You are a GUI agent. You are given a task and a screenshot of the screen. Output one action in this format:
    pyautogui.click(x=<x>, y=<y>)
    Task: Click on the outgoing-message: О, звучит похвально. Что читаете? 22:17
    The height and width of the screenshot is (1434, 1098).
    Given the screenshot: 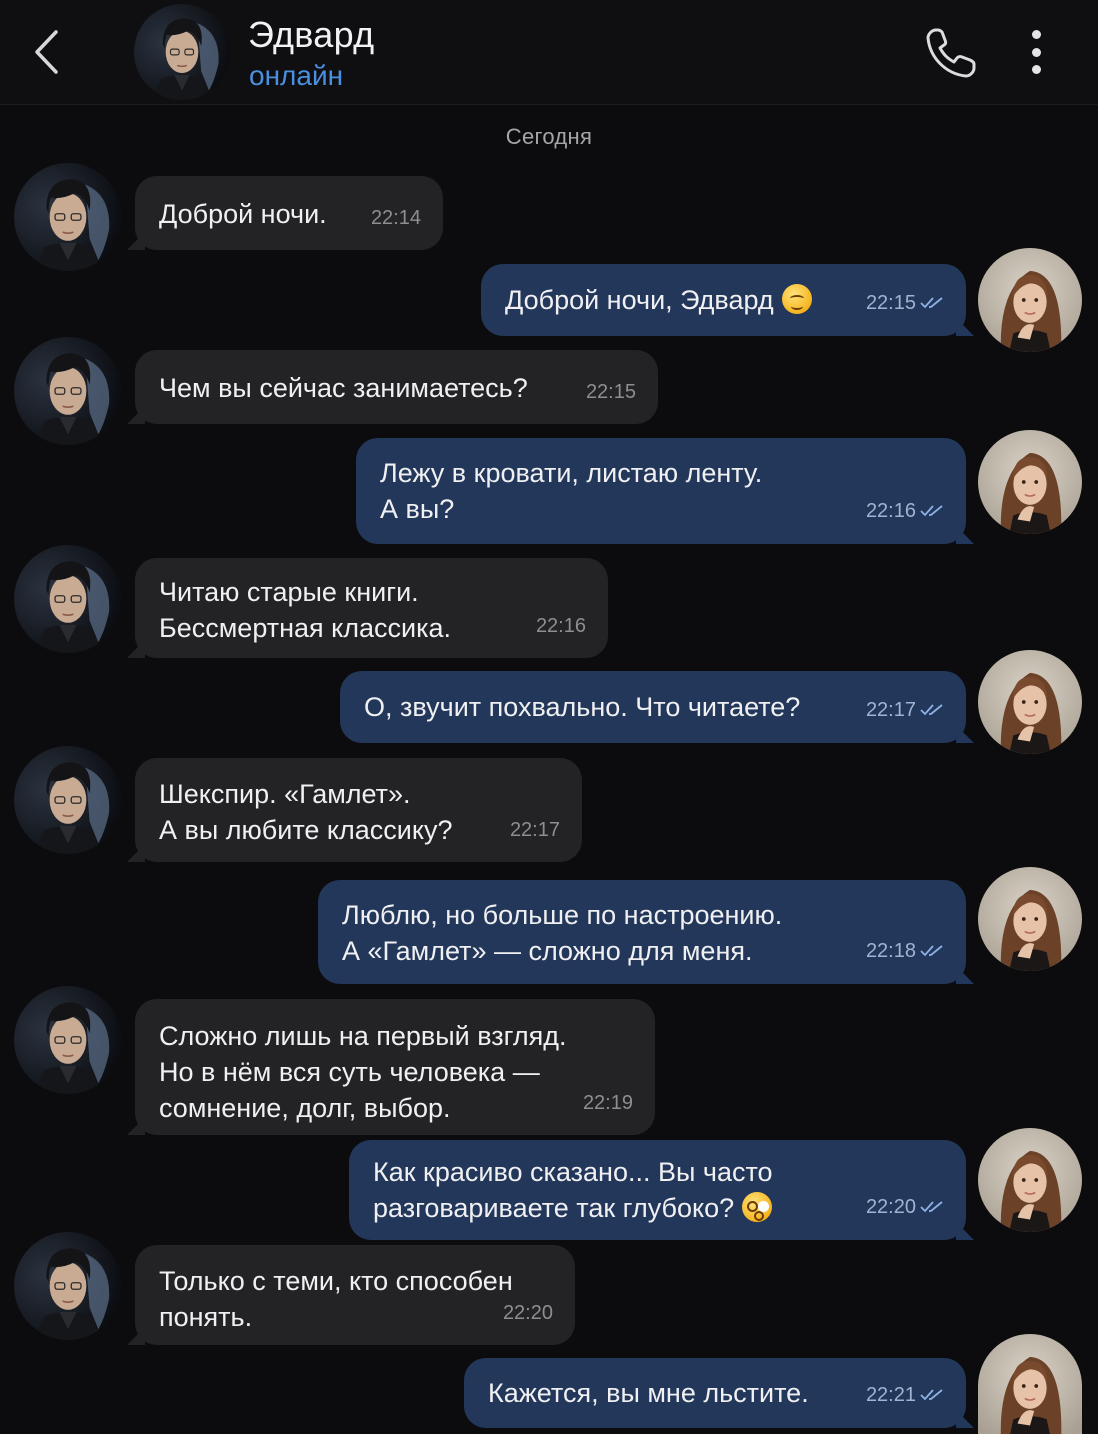 What is the action you would take?
    pyautogui.click(x=657, y=707)
    